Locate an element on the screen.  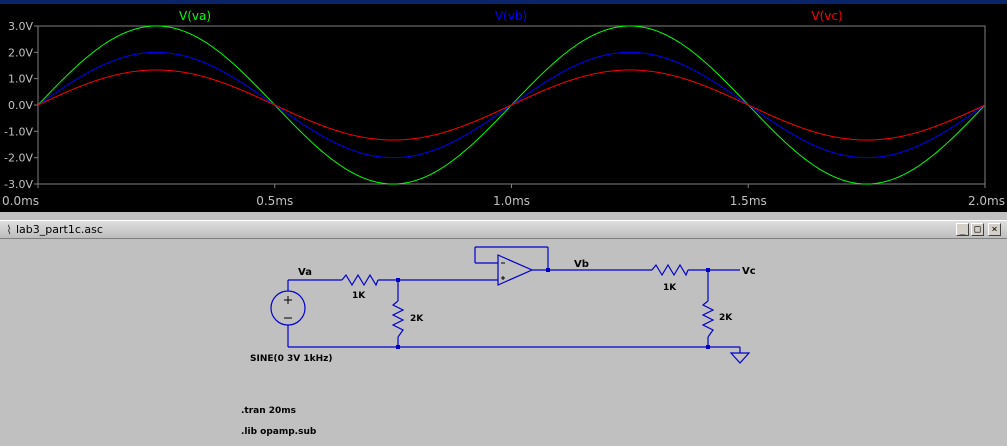
net-label-vb: Vb is located at coordinates (581, 264).